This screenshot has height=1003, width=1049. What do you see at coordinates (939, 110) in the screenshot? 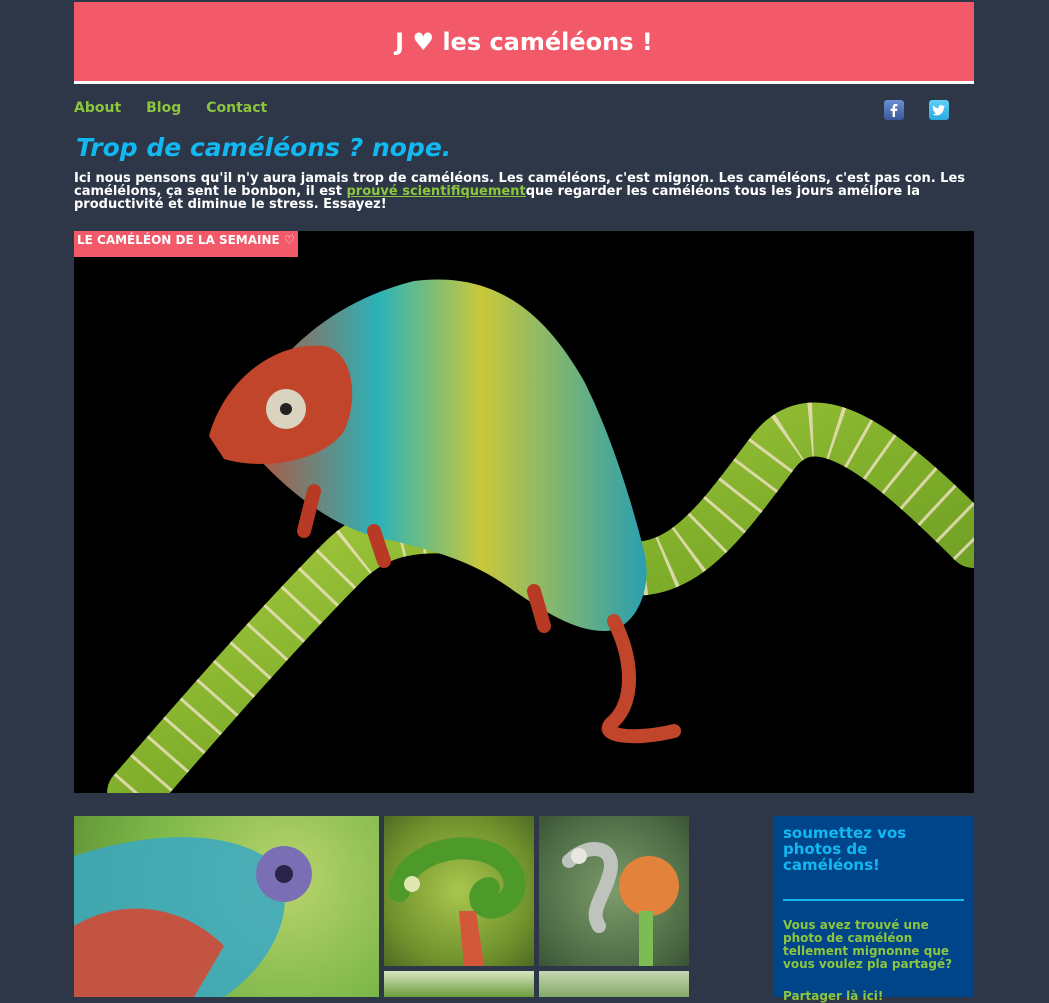
I see `twitter-icon` at bounding box center [939, 110].